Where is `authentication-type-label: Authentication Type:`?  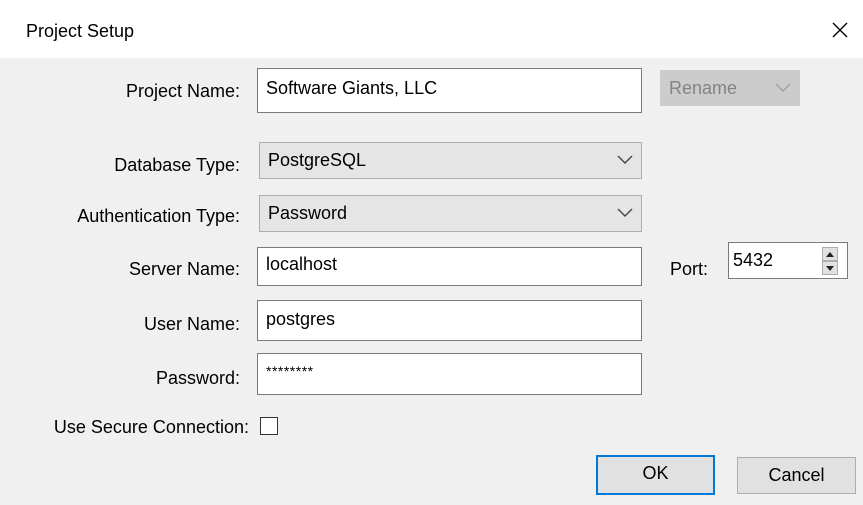 authentication-type-label: Authentication Type: is located at coordinates (158, 216).